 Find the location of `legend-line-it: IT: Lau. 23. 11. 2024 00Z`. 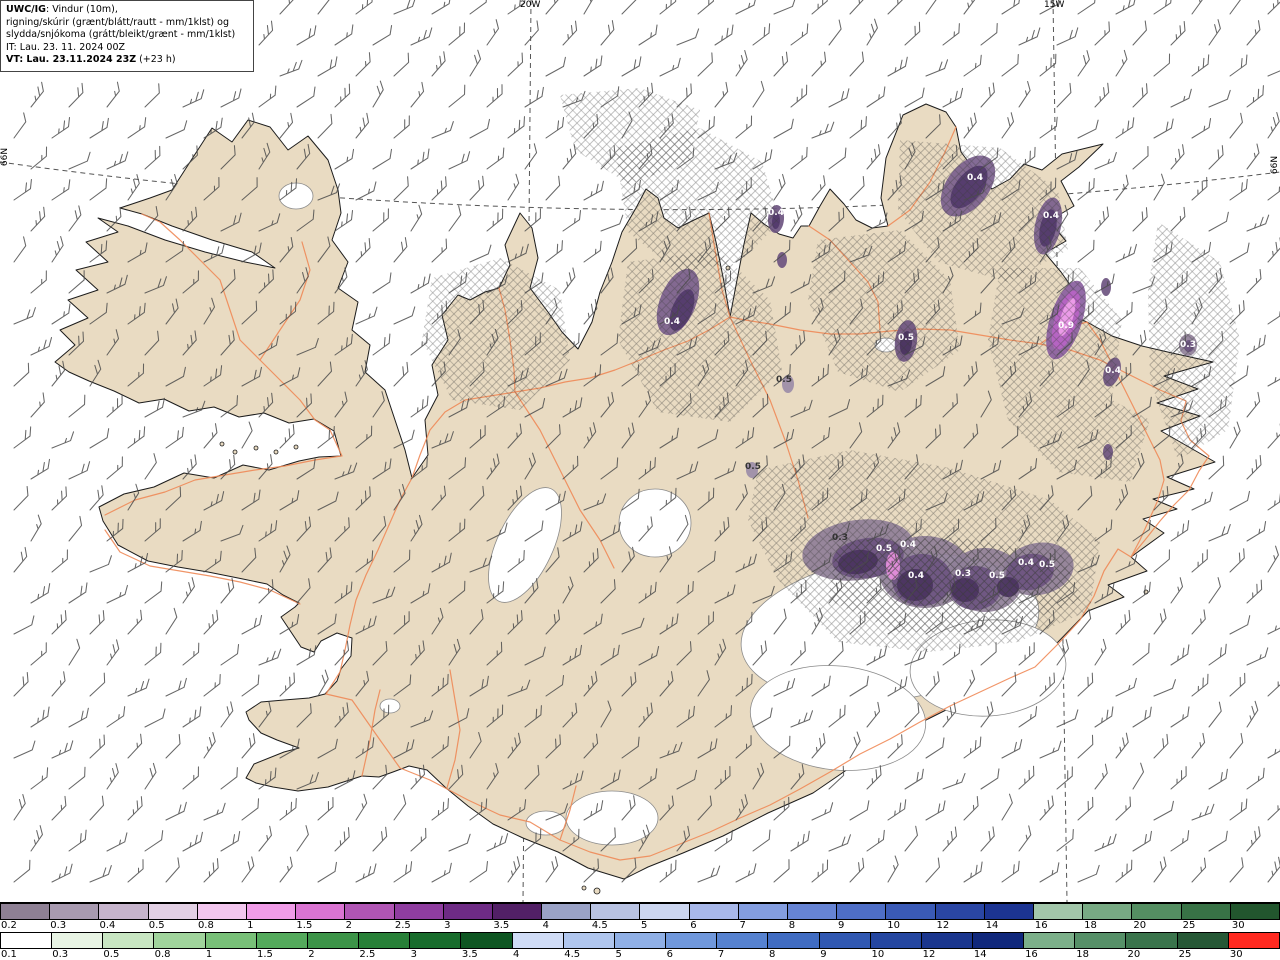

legend-line-it: IT: Lau. 23. 11. 2024 00Z is located at coordinates (66, 47).